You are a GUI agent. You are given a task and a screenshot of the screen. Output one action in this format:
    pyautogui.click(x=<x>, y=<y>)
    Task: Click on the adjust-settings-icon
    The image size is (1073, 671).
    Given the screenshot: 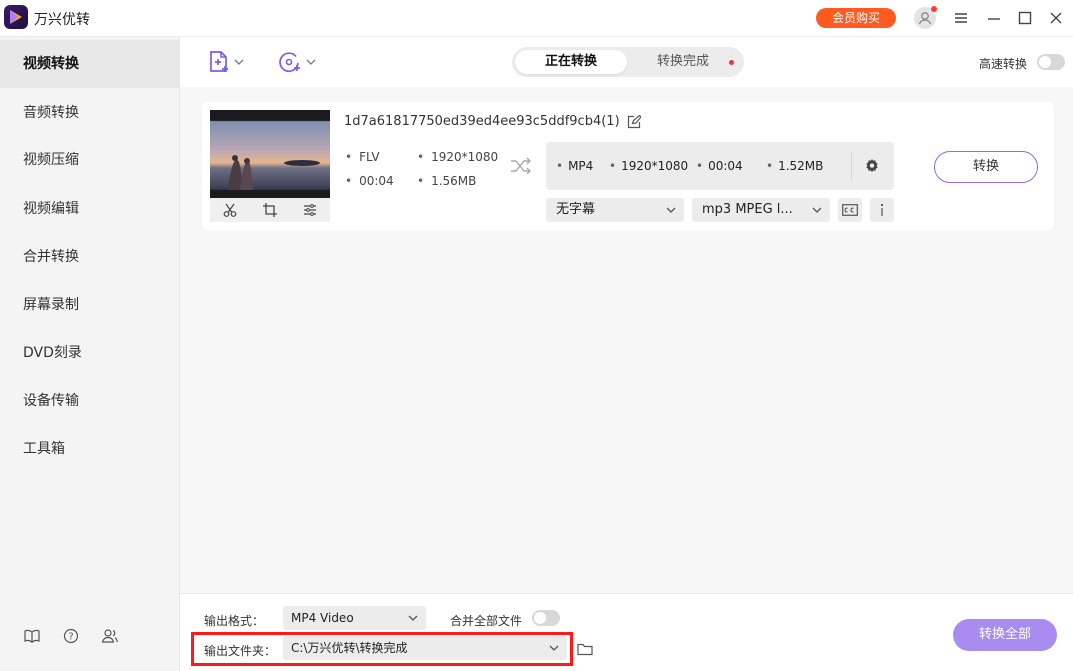 What is the action you would take?
    pyautogui.click(x=310, y=210)
    